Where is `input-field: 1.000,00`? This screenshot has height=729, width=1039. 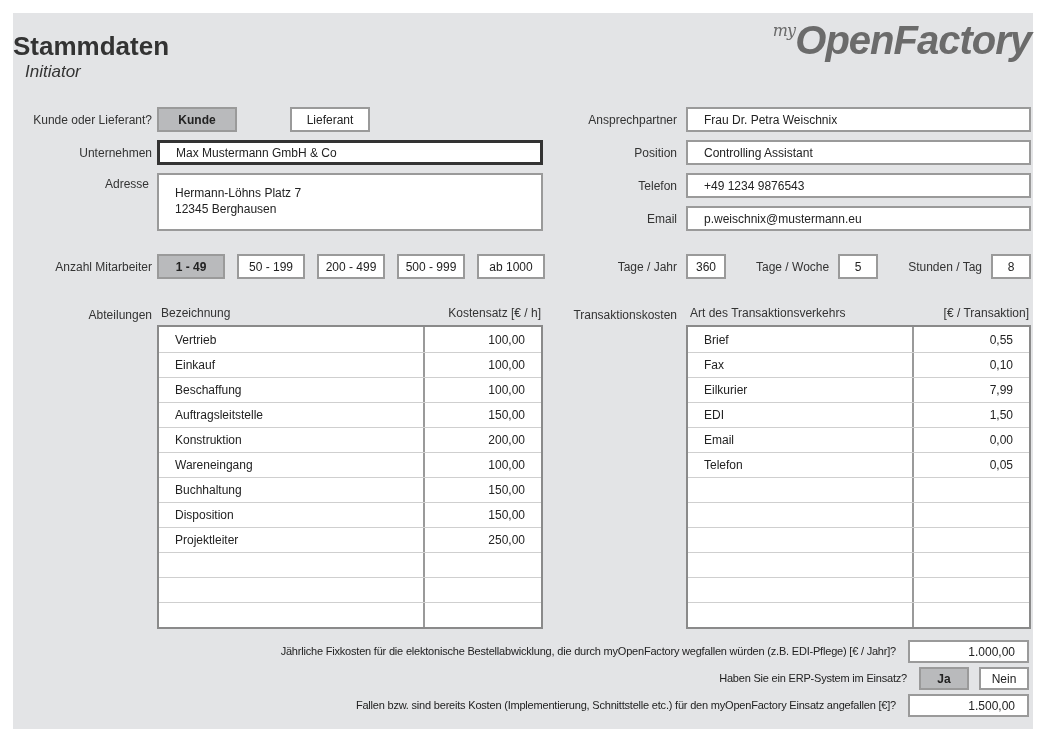 input-field: 1.000,00 is located at coordinates (968, 651).